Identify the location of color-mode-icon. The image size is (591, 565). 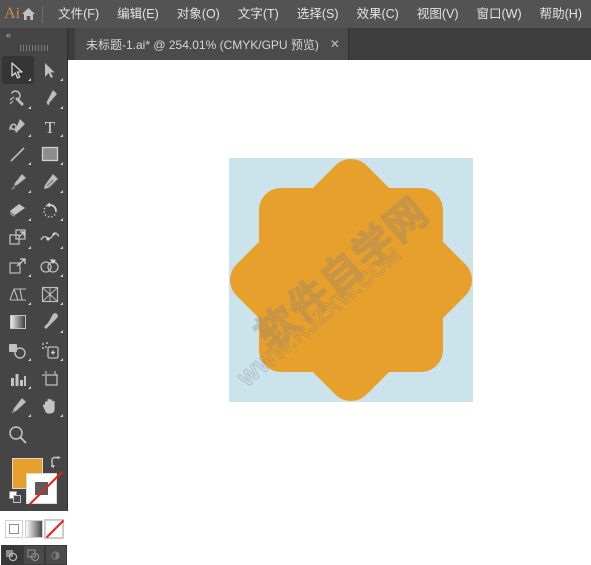
(13, 529).